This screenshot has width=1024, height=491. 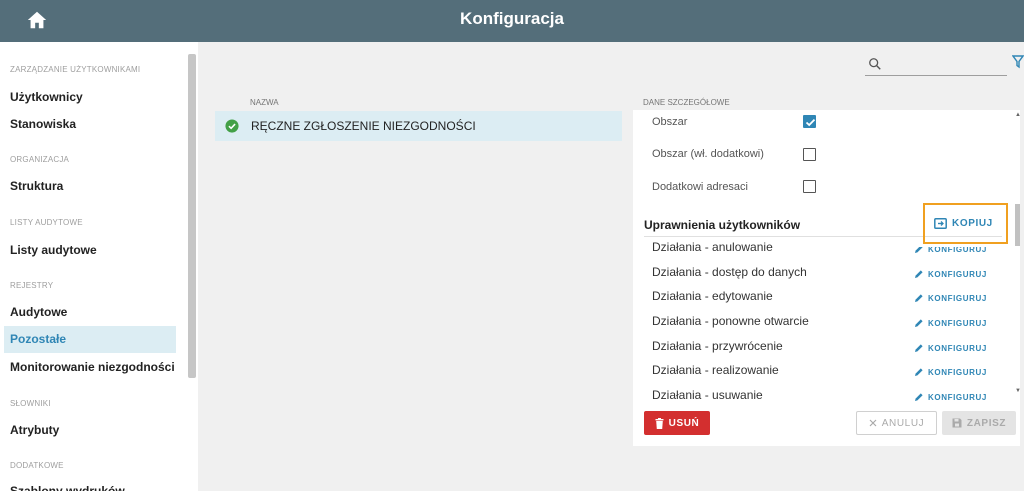 I want to click on area-checkbox, so click(x=809, y=121).